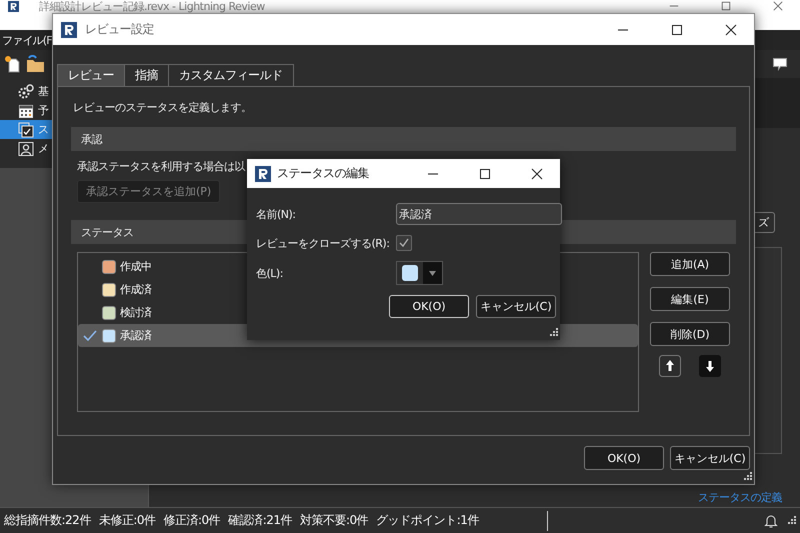 The height and width of the screenshot is (533, 800). I want to click on status-count: グッドポイント:1件, so click(427, 520).